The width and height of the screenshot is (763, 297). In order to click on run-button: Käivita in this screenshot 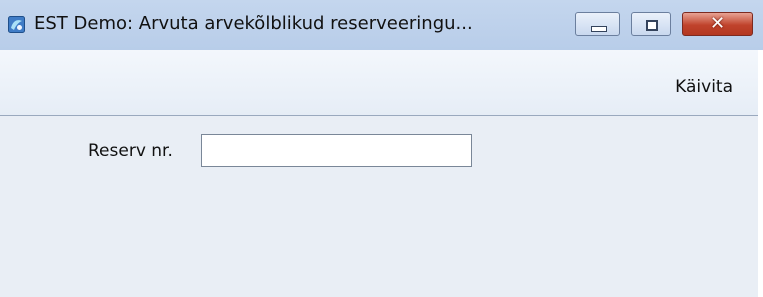, I will do `click(704, 87)`.